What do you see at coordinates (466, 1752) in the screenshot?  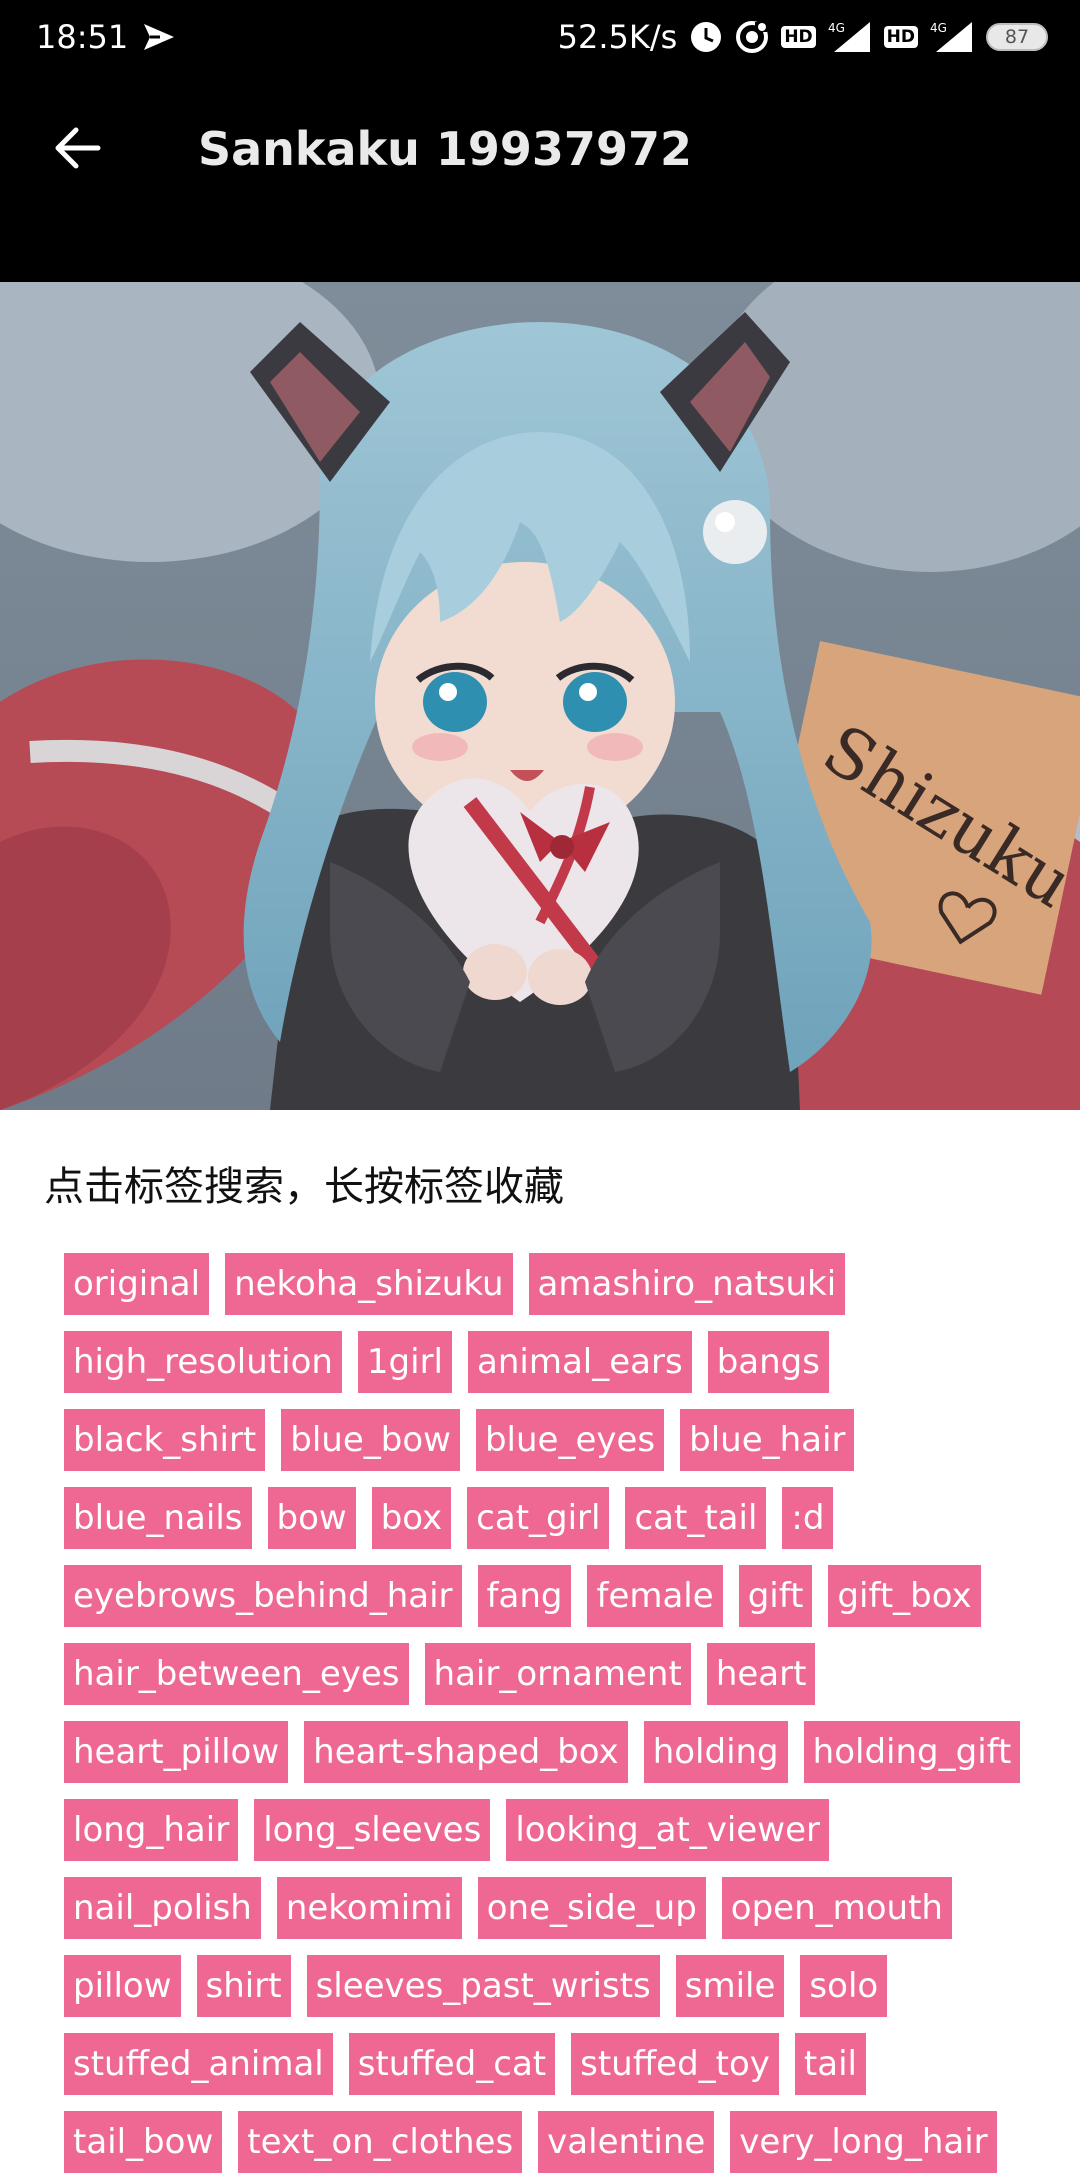 I see `tag-chip: heart-shaped_box` at bounding box center [466, 1752].